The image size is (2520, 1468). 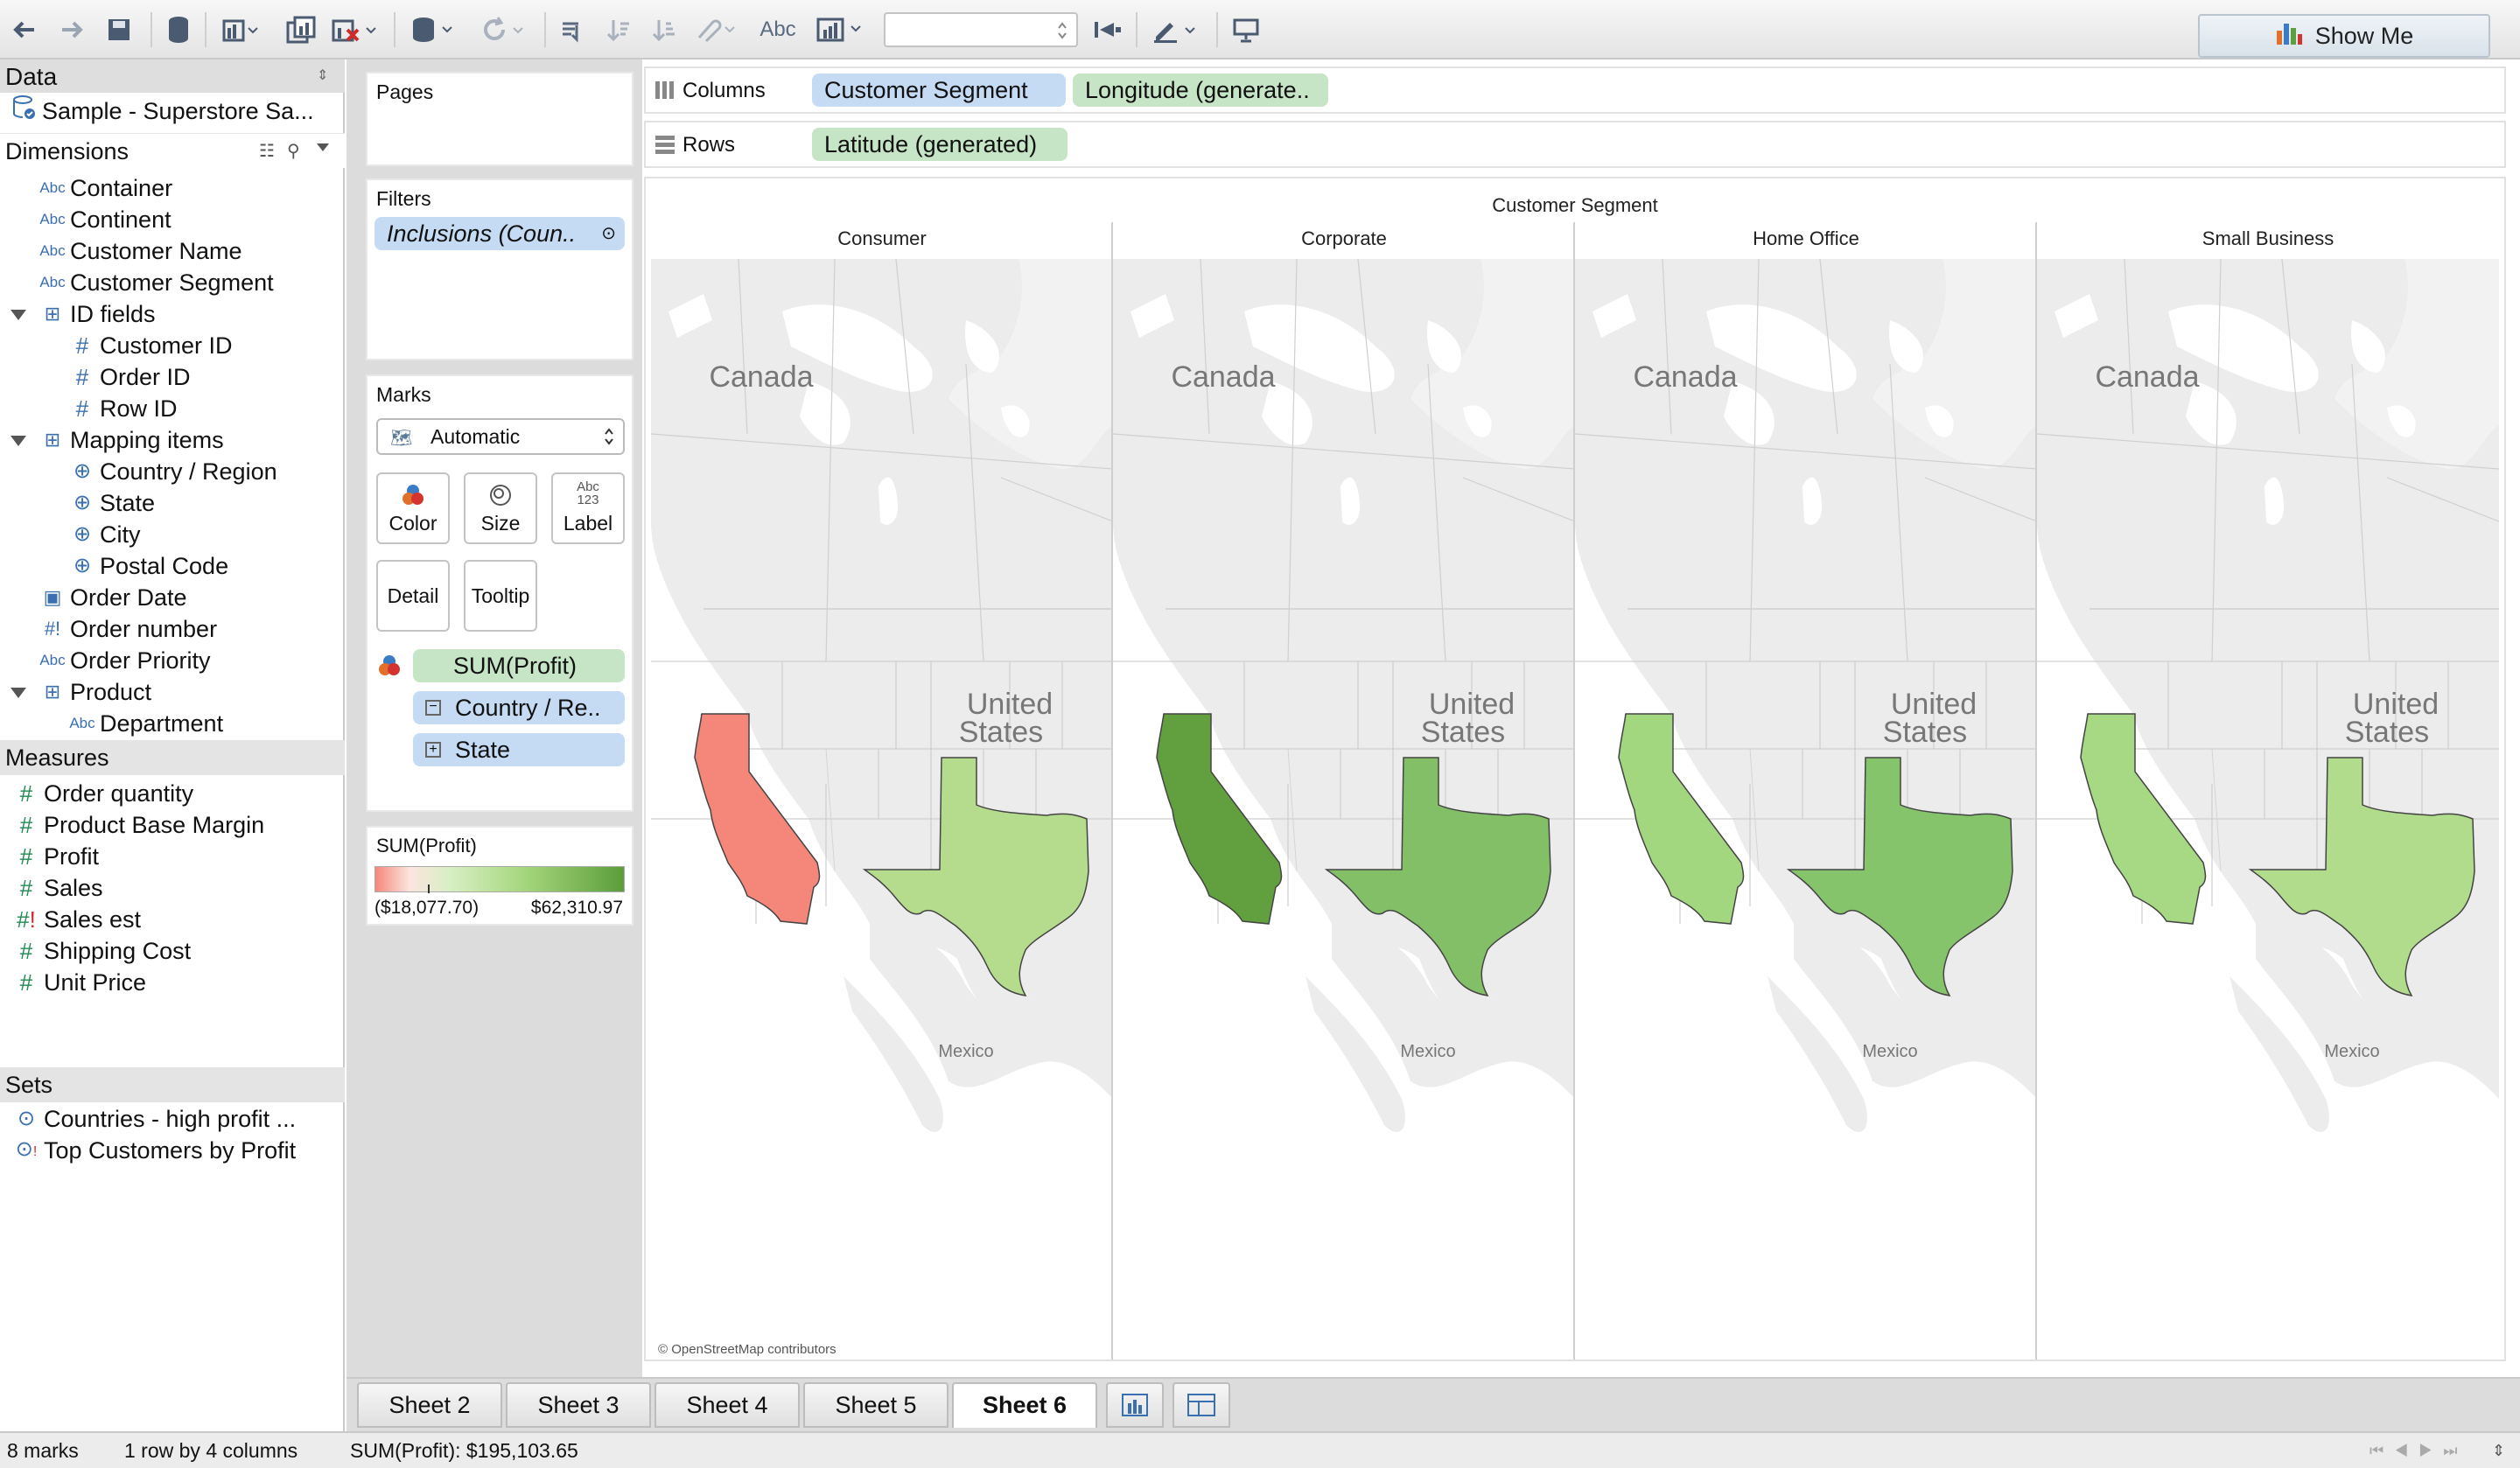 I want to click on dimension-item-container: Abc Container, so click(x=103, y=188).